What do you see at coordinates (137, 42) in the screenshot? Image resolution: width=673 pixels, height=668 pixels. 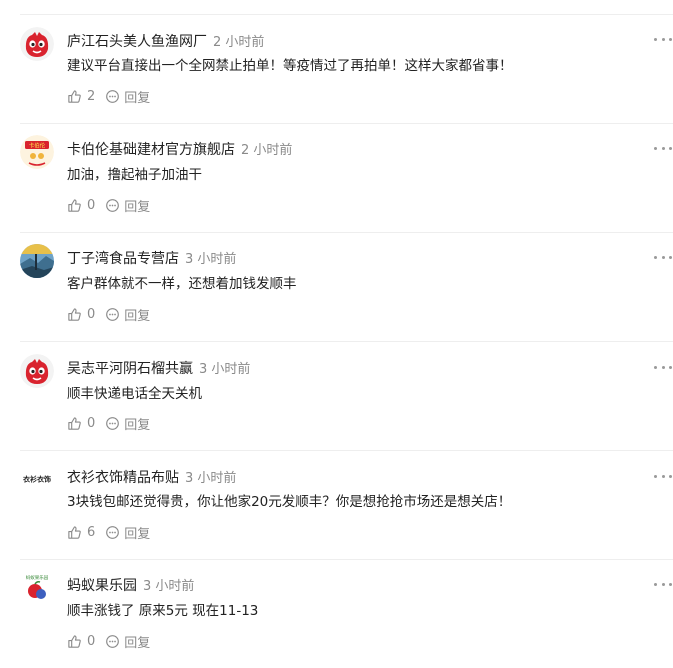 I see `author-name: 庐江石头美人鱼渔网厂` at bounding box center [137, 42].